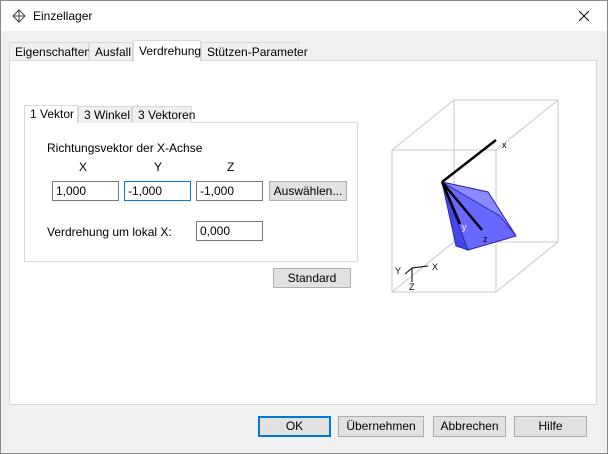  Describe the element at coordinates (464, 227) in the screenshot. I see `axis-y-label: y` at that location.